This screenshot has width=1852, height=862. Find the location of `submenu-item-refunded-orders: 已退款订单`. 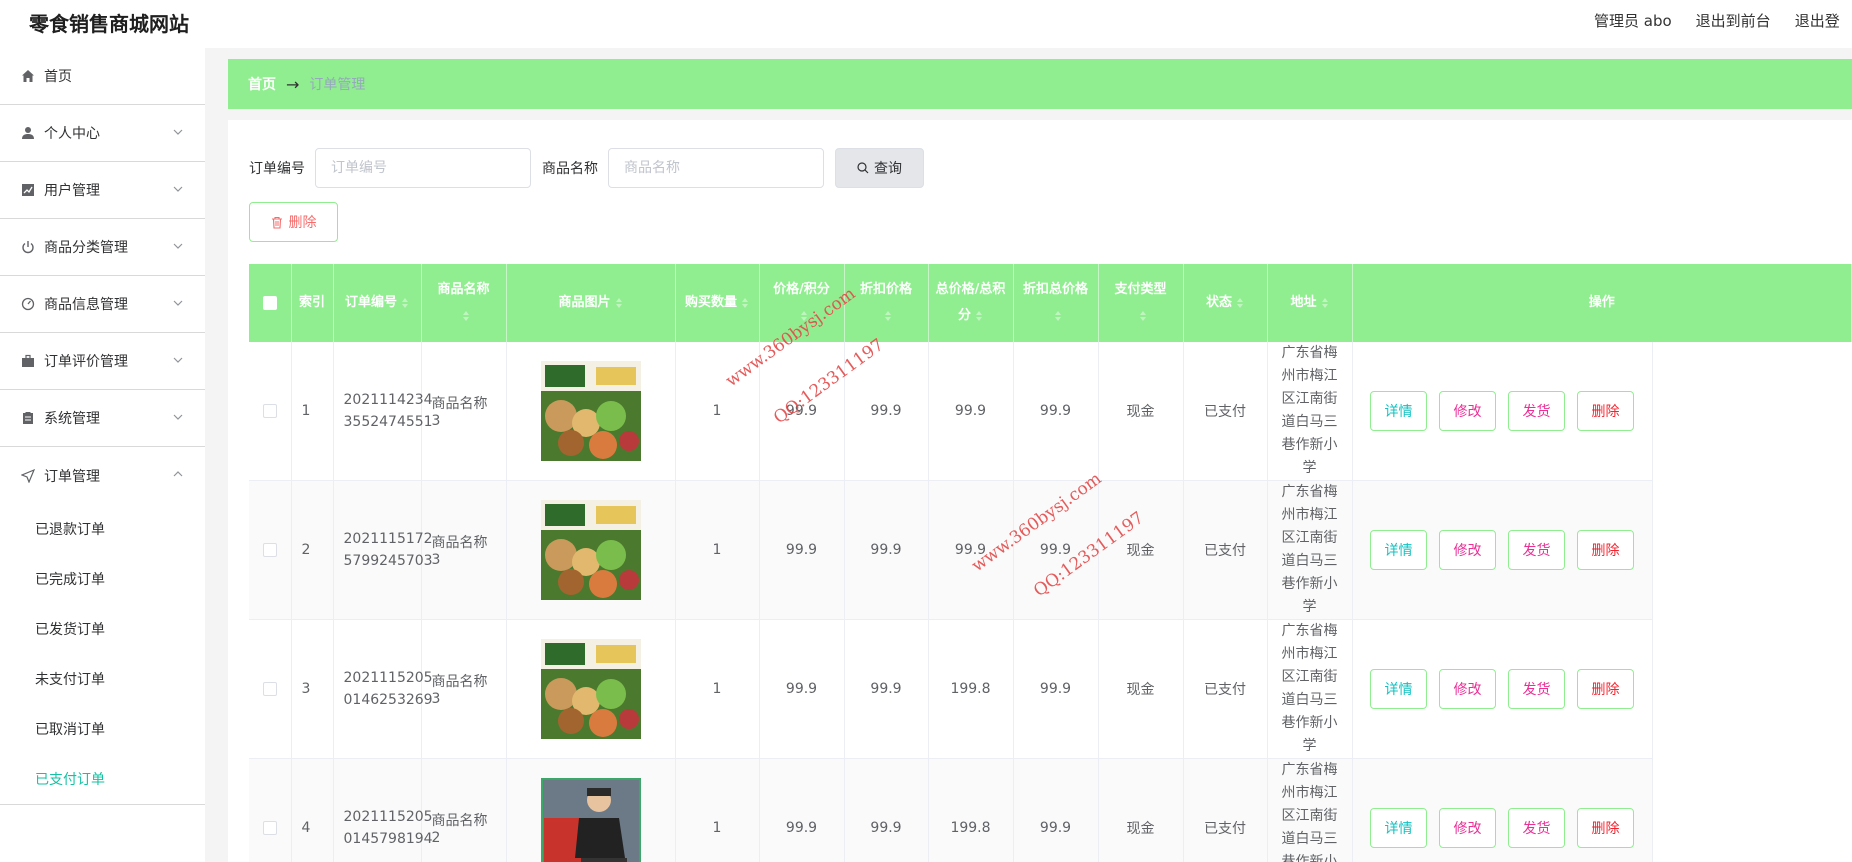

submenu-item-refunded-orders: 已退款订单 is located at coordinates (102, 529).